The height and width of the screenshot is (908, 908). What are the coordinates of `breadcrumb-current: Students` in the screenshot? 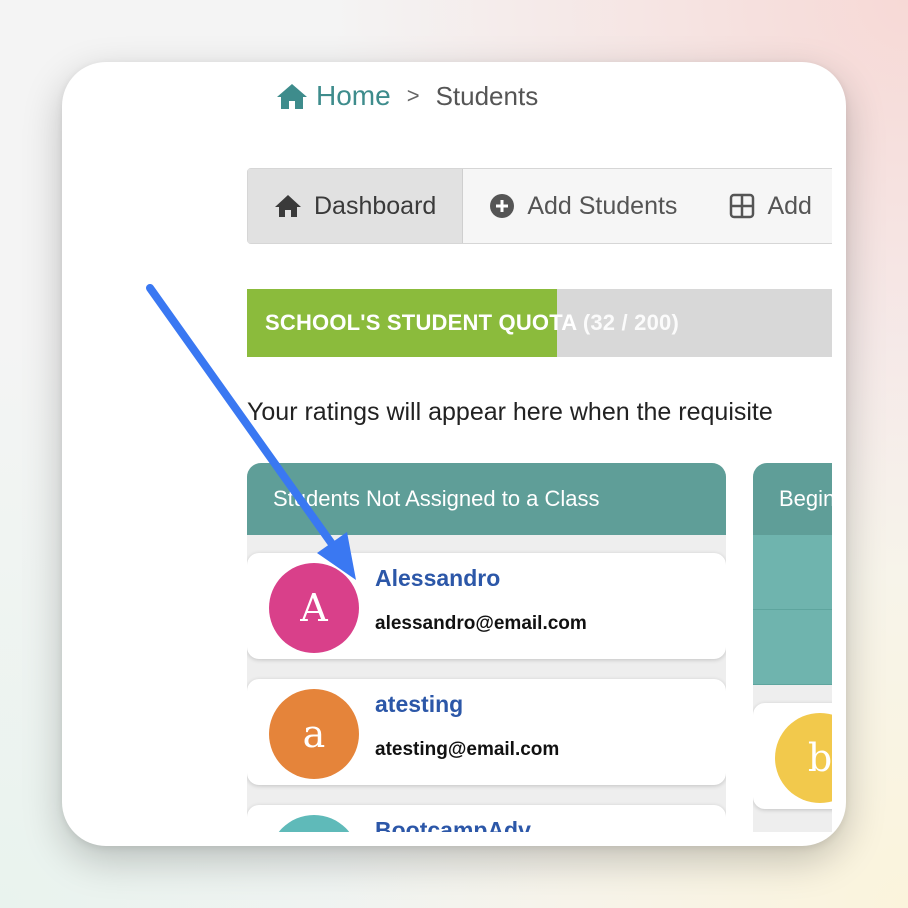 It's located at (487, 95).